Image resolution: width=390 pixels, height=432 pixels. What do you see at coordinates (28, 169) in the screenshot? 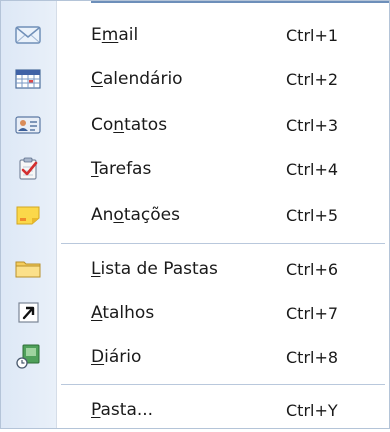
I see `task-clipboard-icon` at bounding box center [28, 169].